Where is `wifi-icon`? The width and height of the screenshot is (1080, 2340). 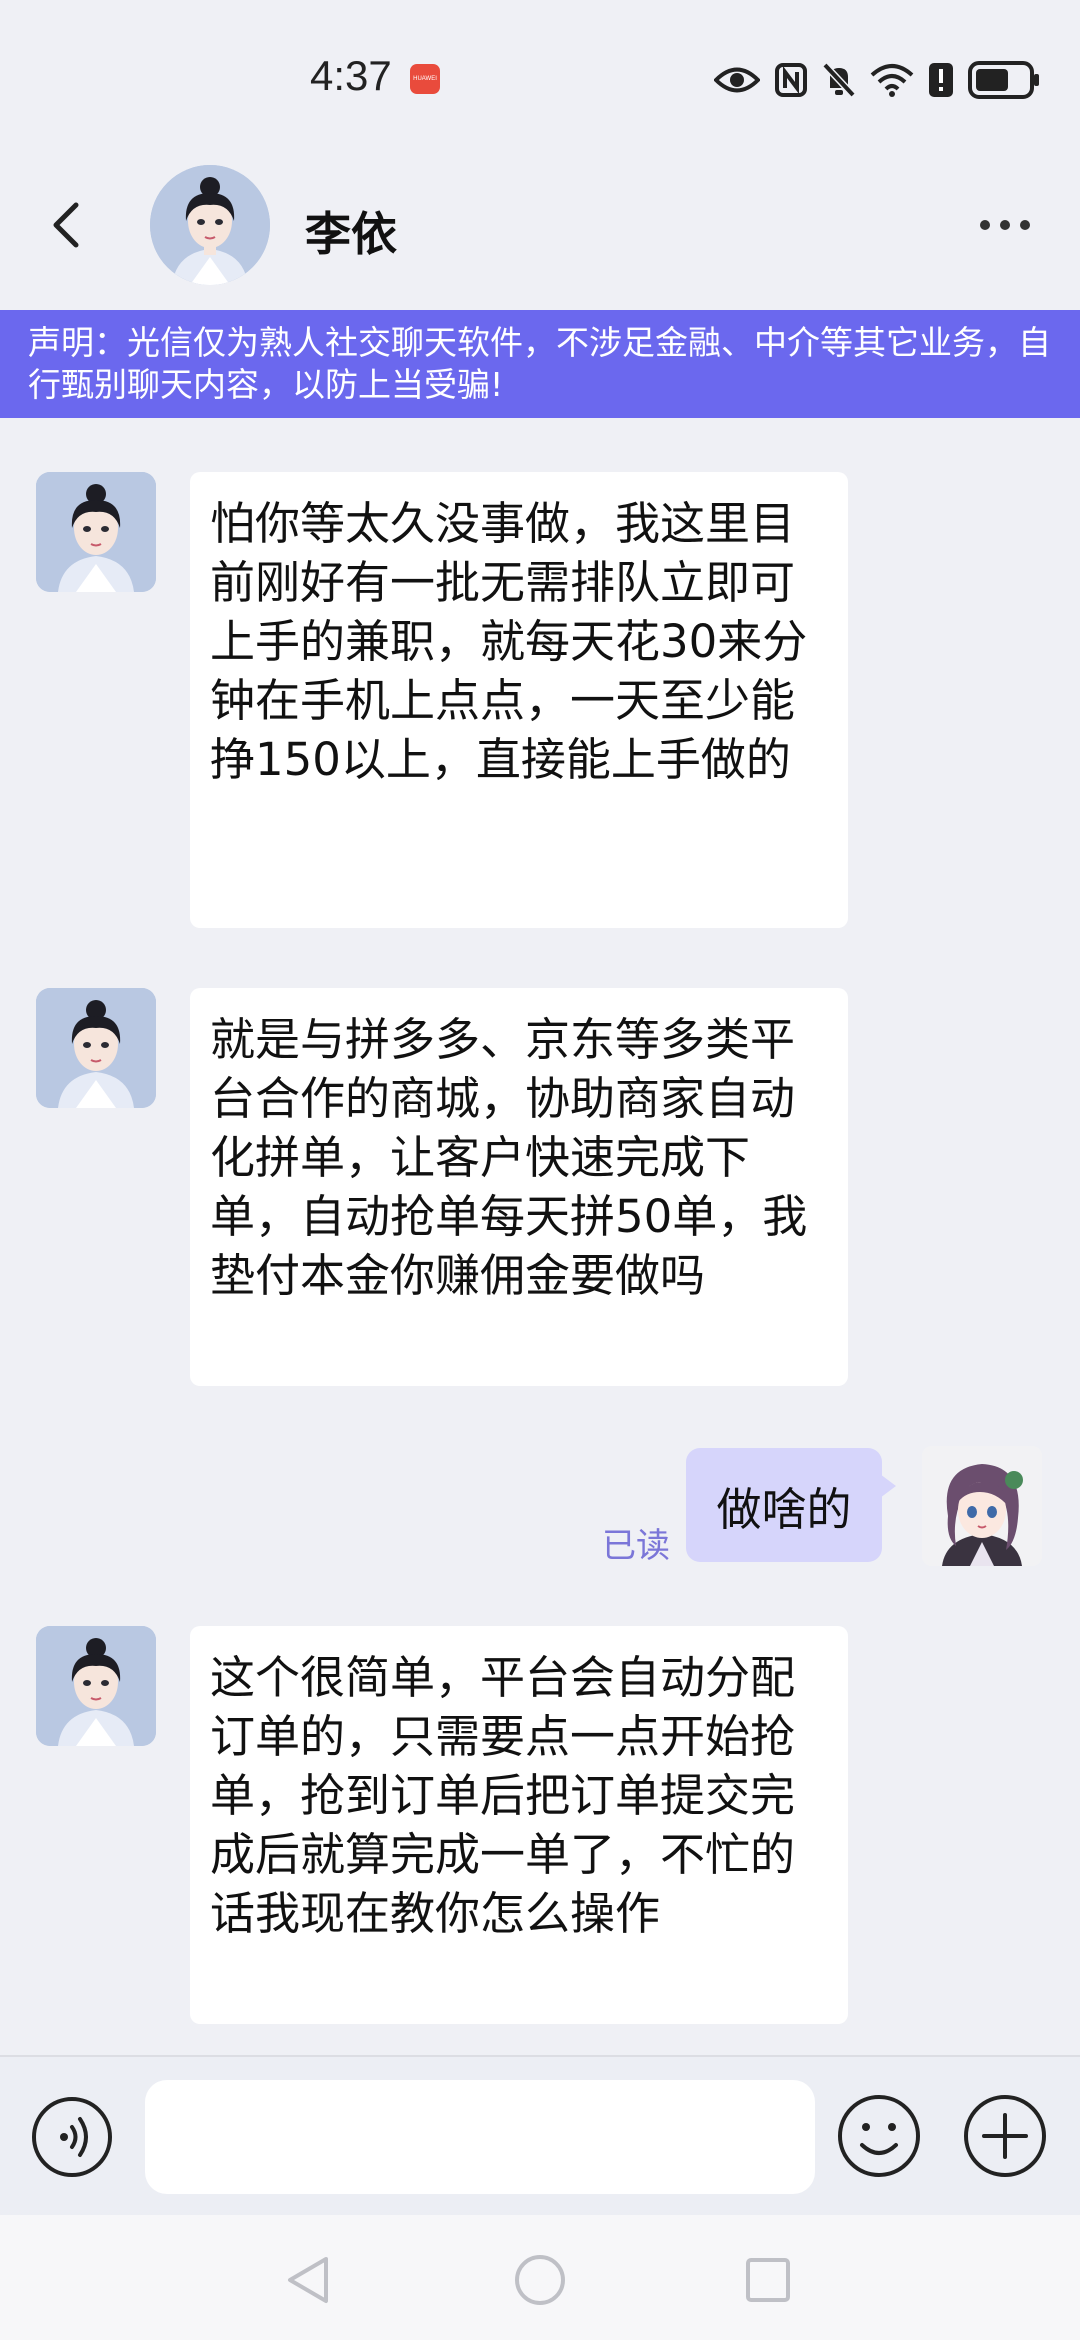
wifi-icon is located at coordinates (892, 80).